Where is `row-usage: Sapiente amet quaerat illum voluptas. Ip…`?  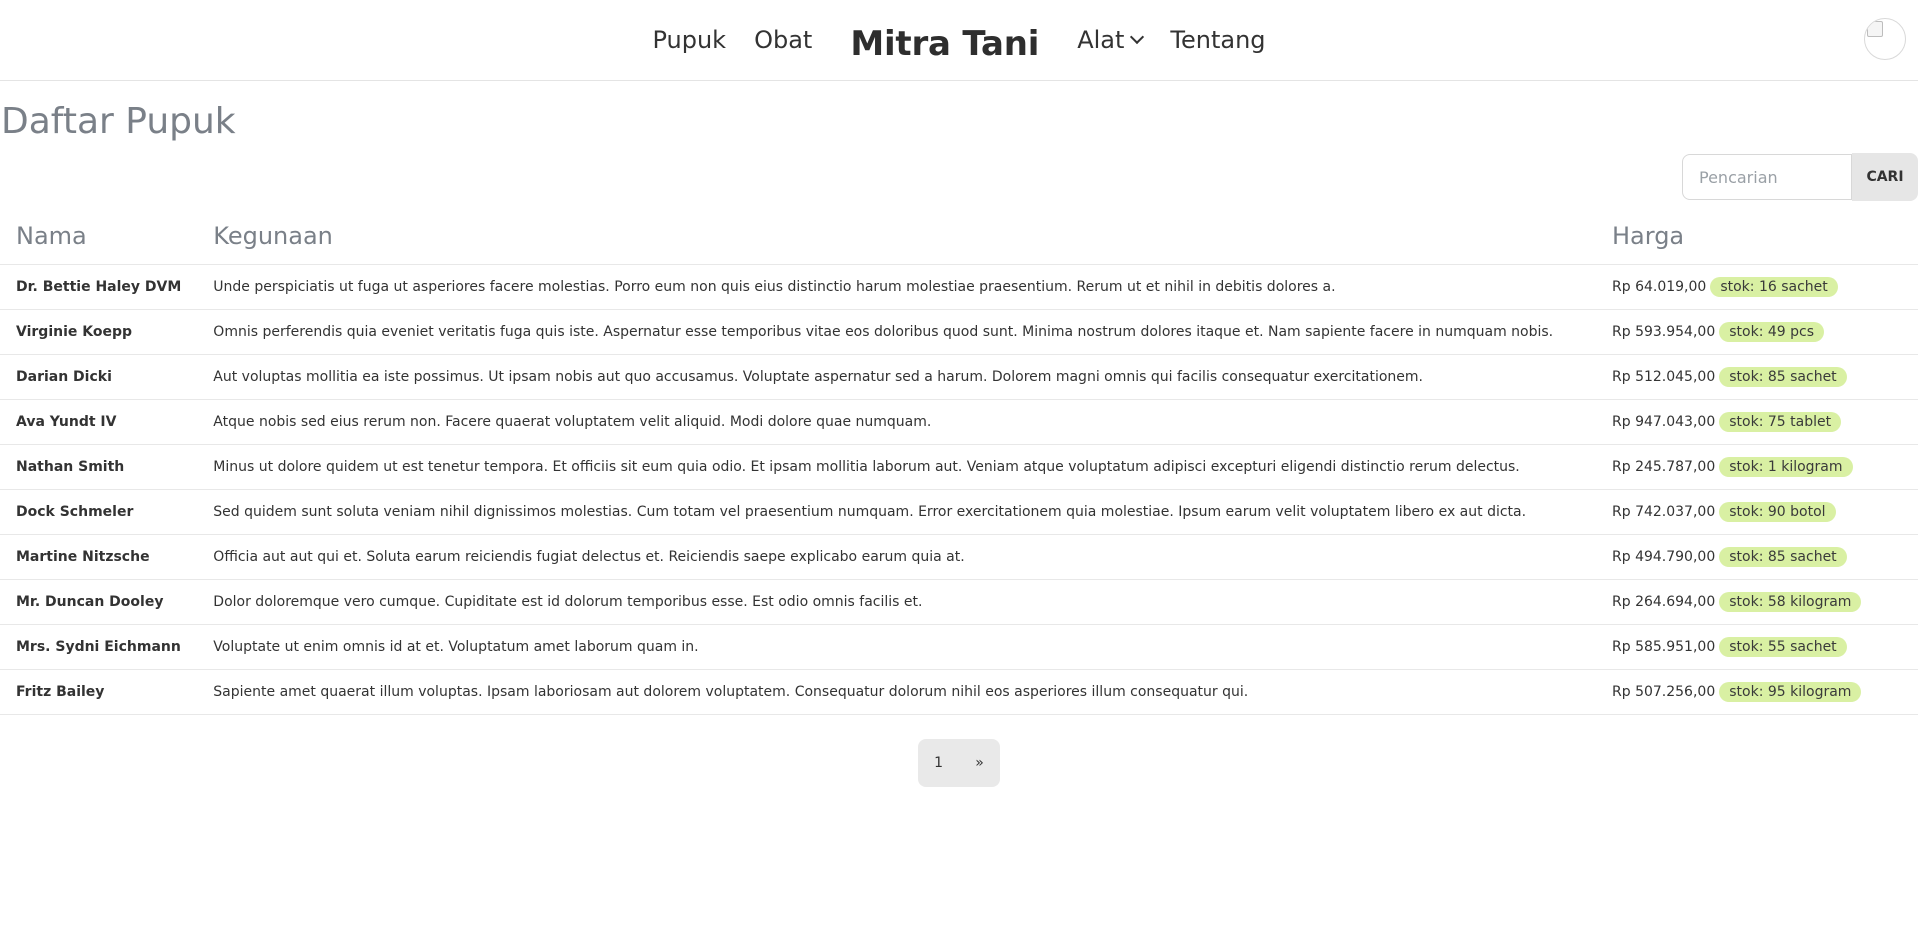
row-usage: Sapiente amet quaerat illum voluptas. Ip… is located at coordinates (896, 692).